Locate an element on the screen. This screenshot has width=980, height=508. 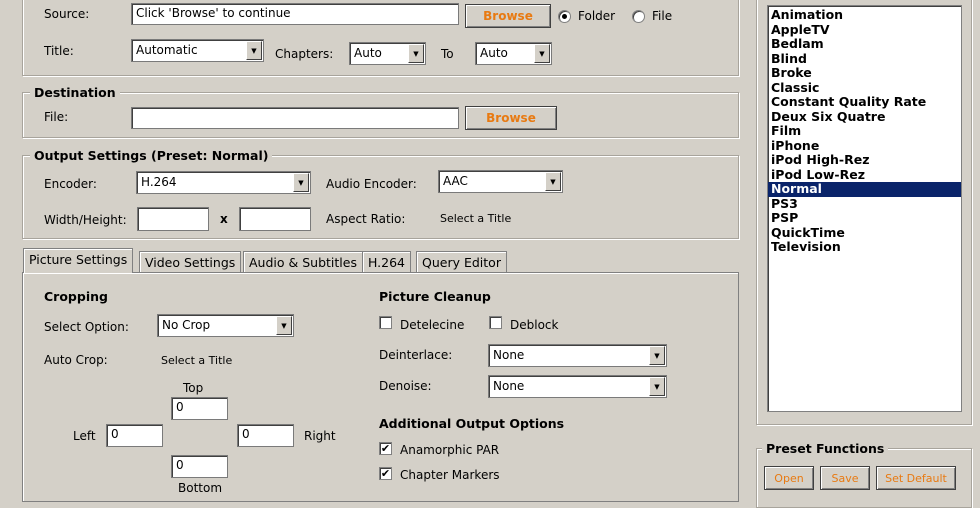
title-select: Automatic ▼ is located at coordinates (197, 50).